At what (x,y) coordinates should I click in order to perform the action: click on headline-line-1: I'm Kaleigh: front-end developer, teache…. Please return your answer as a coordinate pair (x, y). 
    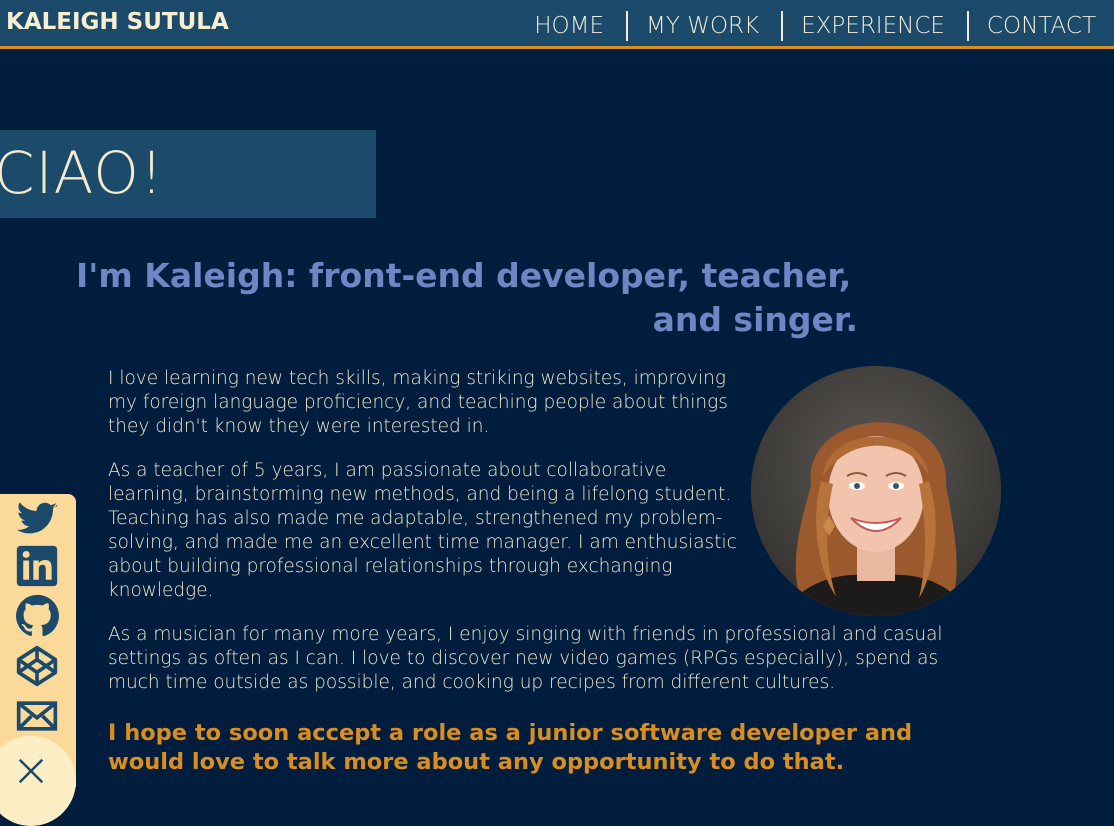
    Looking at the image, I should click on (464, 275).